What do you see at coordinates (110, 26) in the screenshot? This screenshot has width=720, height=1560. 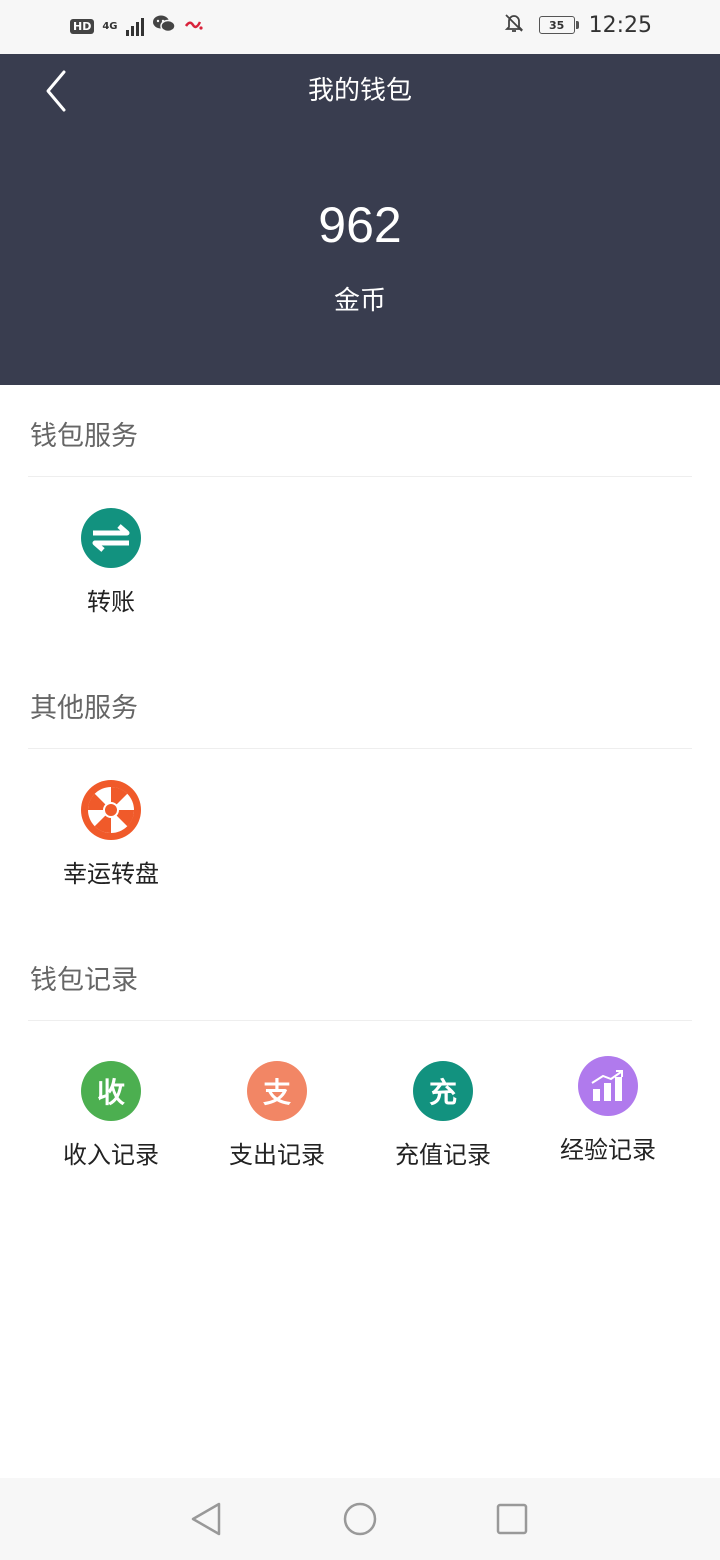 I see `network-label: 4G` at bounding box center [110, 26].